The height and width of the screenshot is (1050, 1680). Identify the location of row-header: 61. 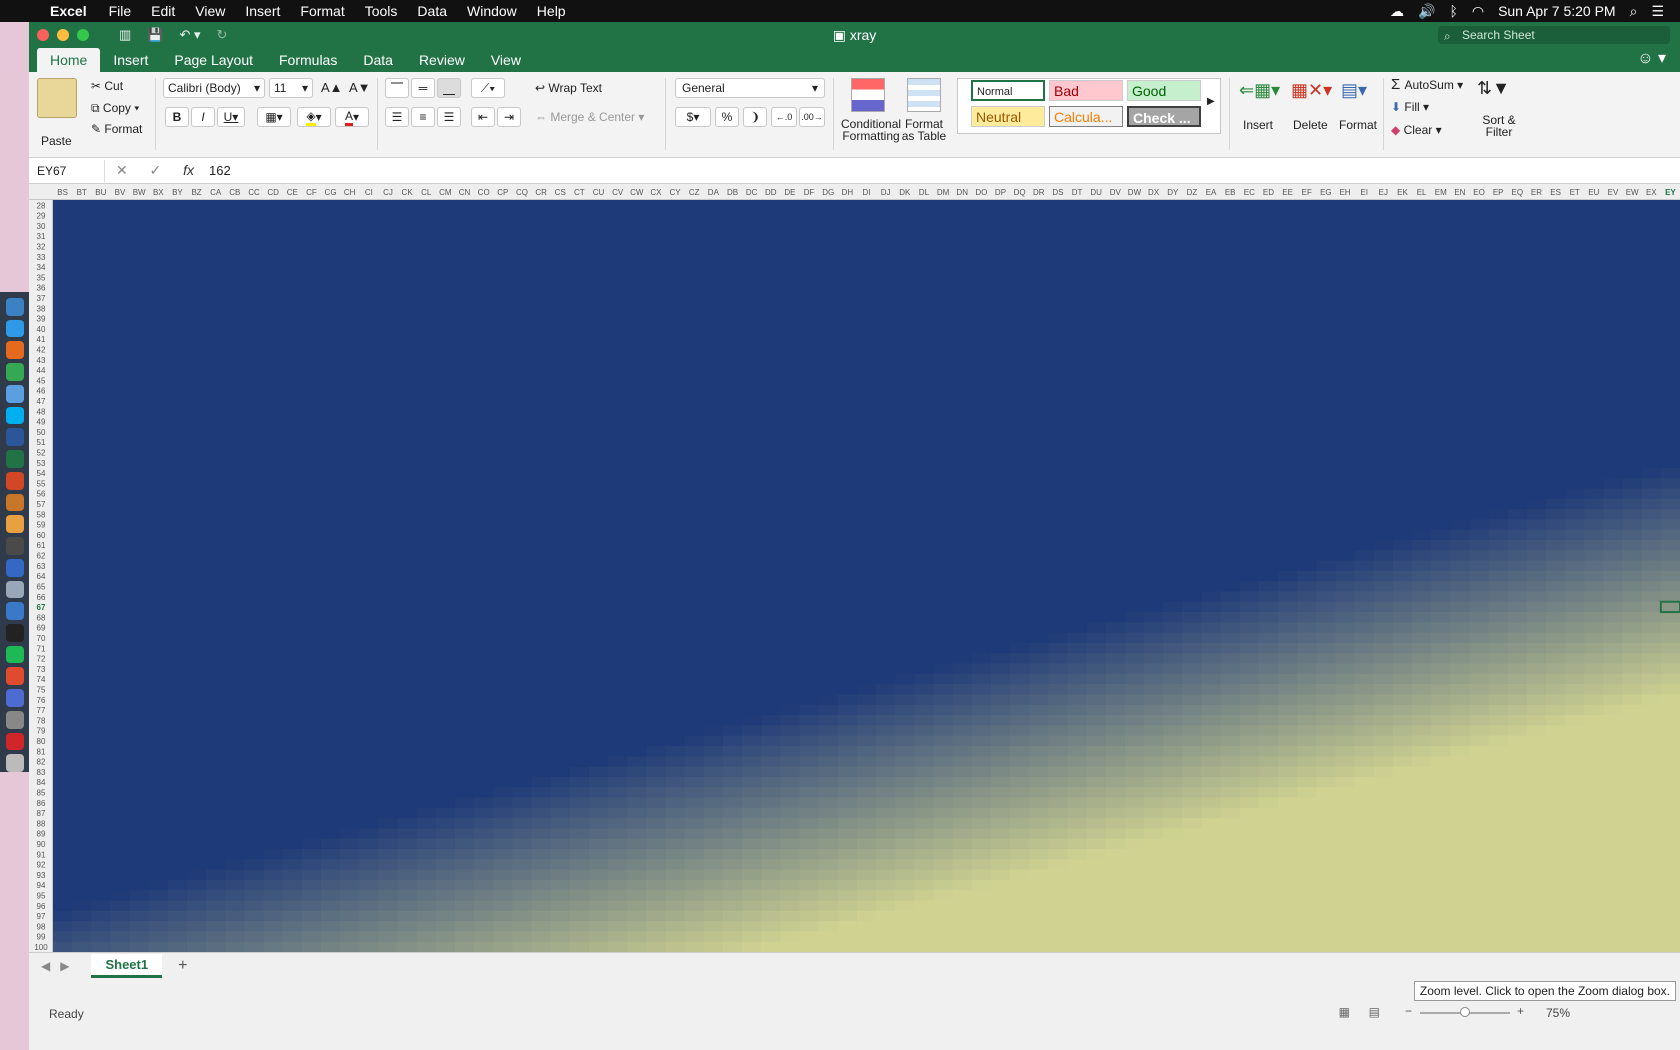
(41, 545).